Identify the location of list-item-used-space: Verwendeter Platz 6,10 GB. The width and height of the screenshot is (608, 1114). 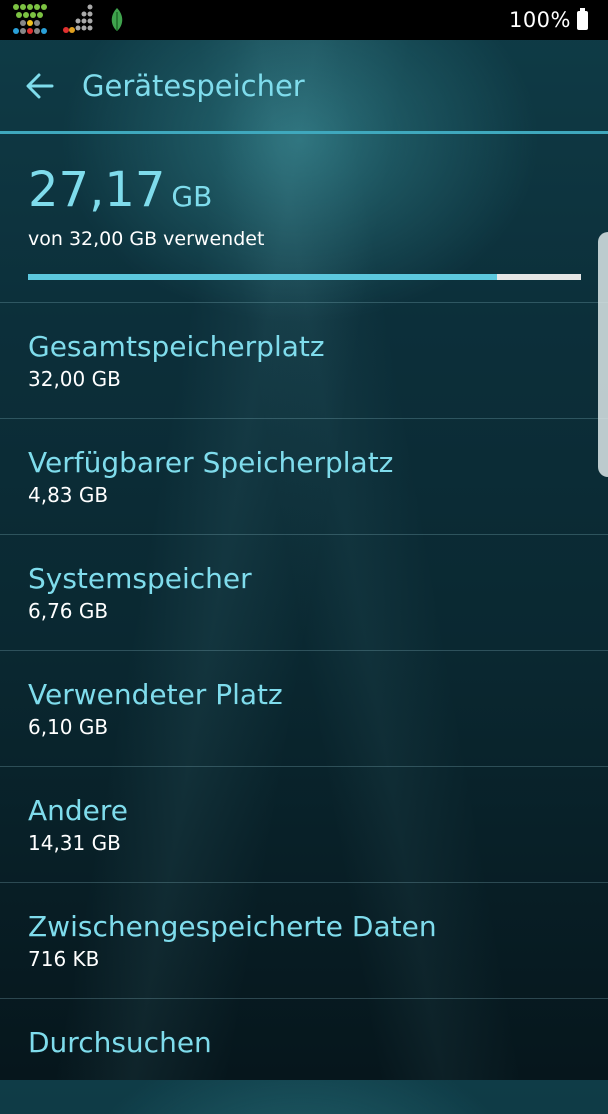
(304, 708).